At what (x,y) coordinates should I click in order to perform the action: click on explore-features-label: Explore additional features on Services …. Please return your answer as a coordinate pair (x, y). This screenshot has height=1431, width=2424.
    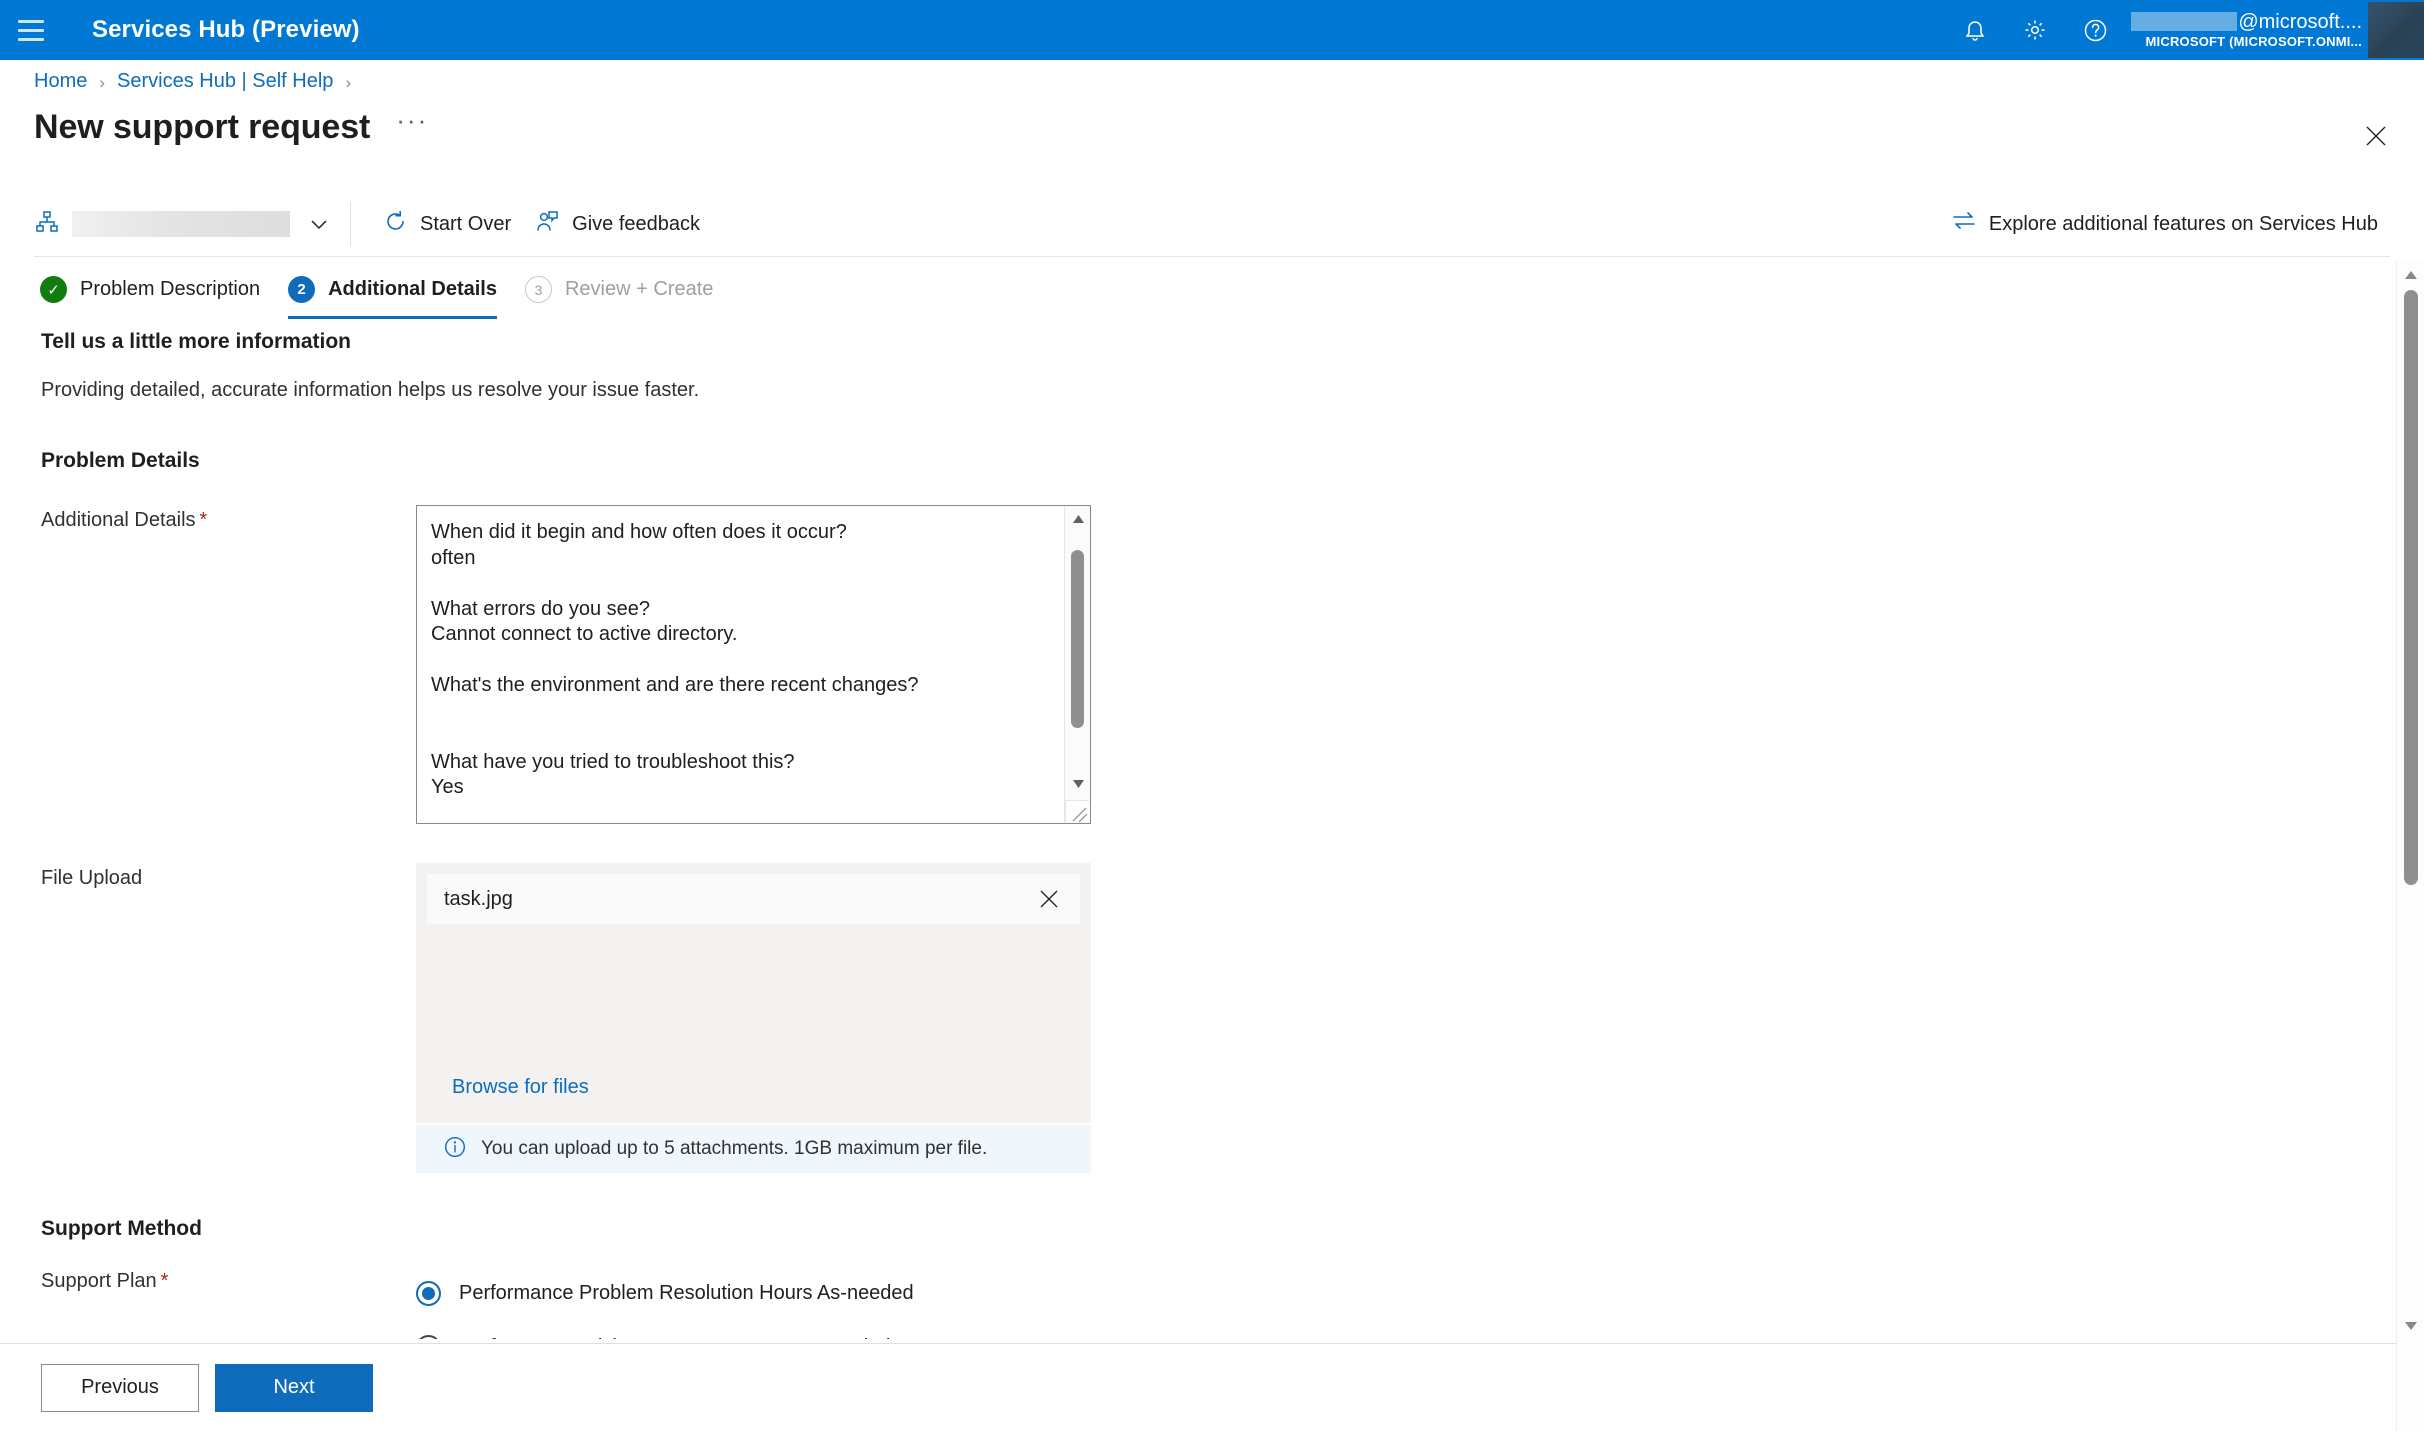
    Looking at the image, I should click on (2183, 223).